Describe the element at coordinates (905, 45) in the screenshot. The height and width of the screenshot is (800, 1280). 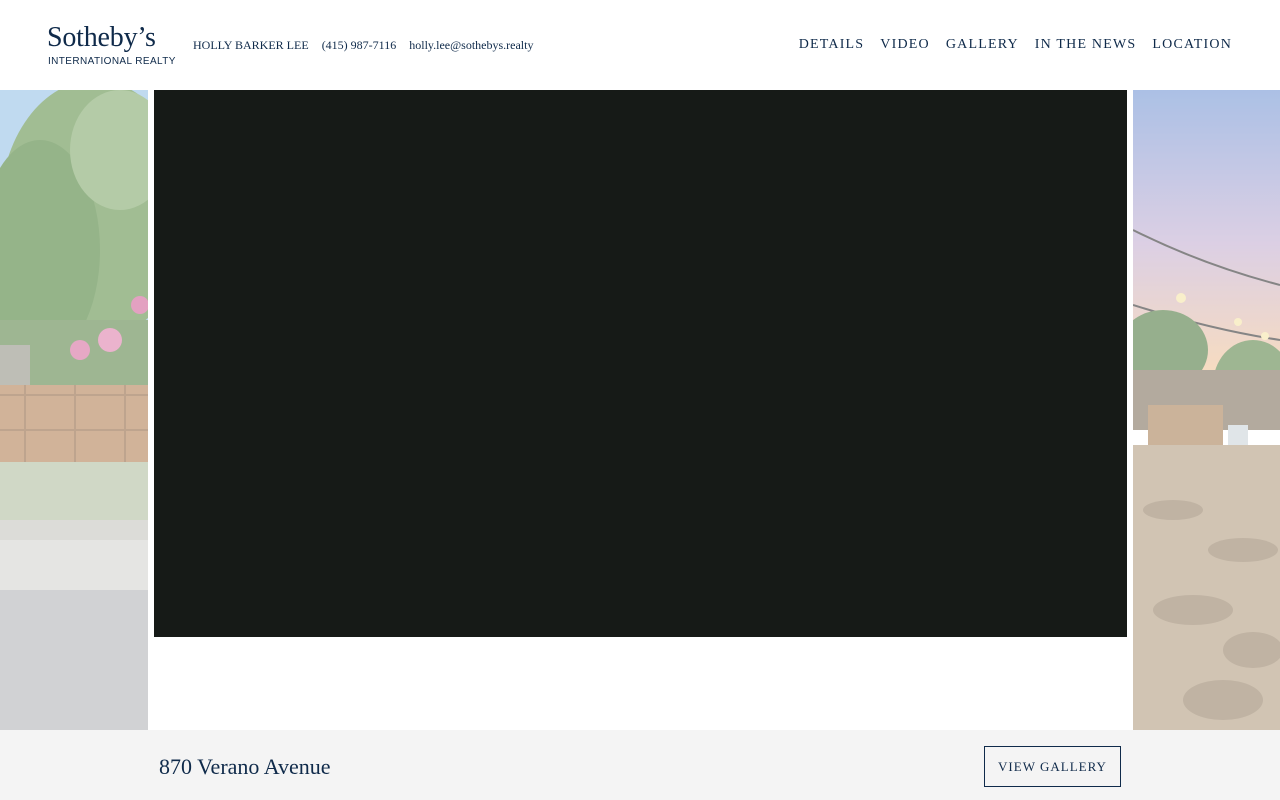
I see `nav-video: VIDEO` at that location.